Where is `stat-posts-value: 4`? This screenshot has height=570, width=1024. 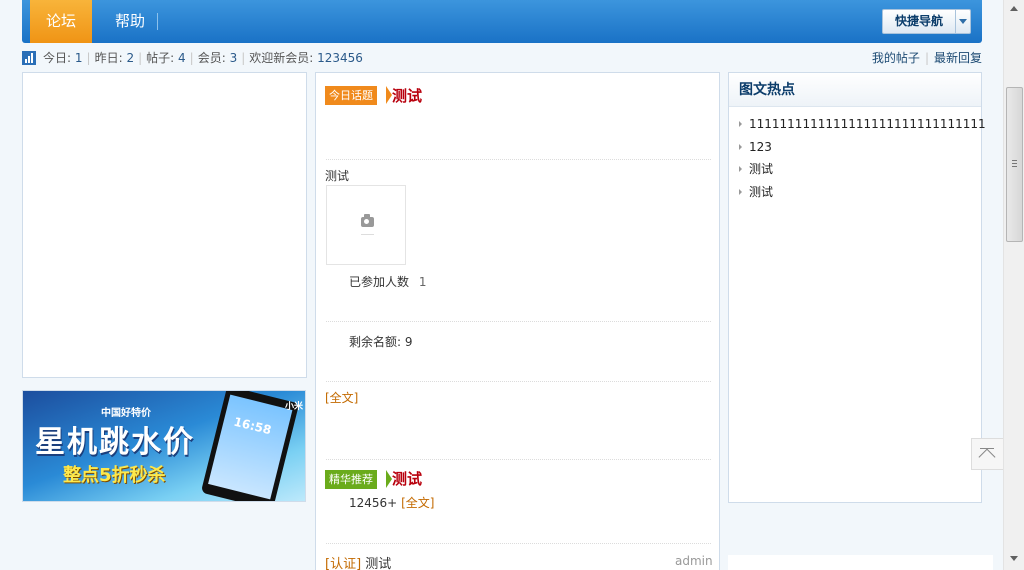
stat-posts-value: 4 is located at coordinates (182, 58).